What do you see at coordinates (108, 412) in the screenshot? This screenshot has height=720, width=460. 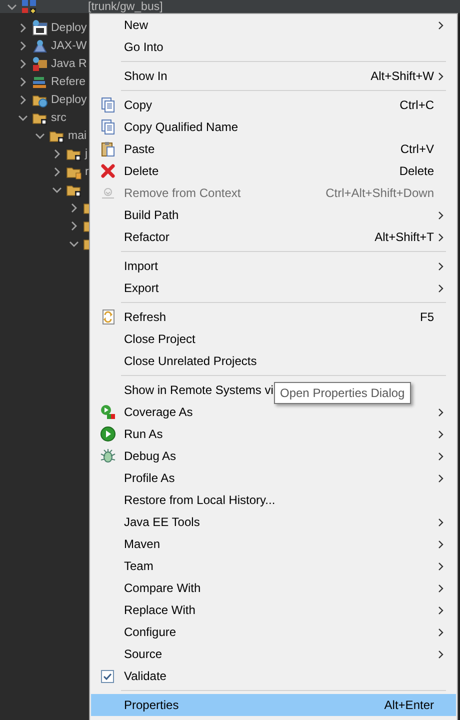 I see `coverage-icon` at bounding box center [108, 412].